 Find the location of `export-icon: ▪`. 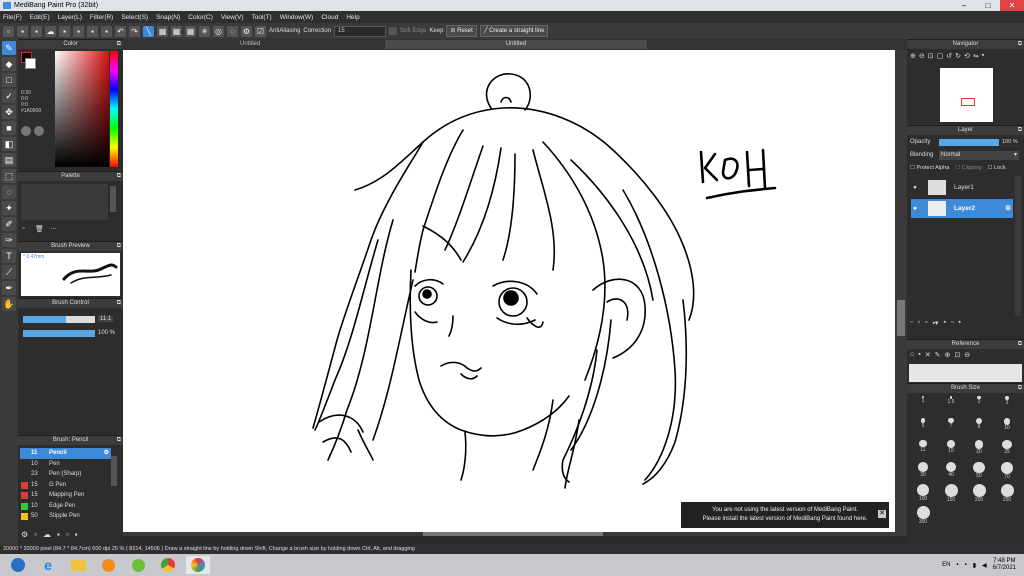

export-icon: ▪ is located at coordinates (78, 31).